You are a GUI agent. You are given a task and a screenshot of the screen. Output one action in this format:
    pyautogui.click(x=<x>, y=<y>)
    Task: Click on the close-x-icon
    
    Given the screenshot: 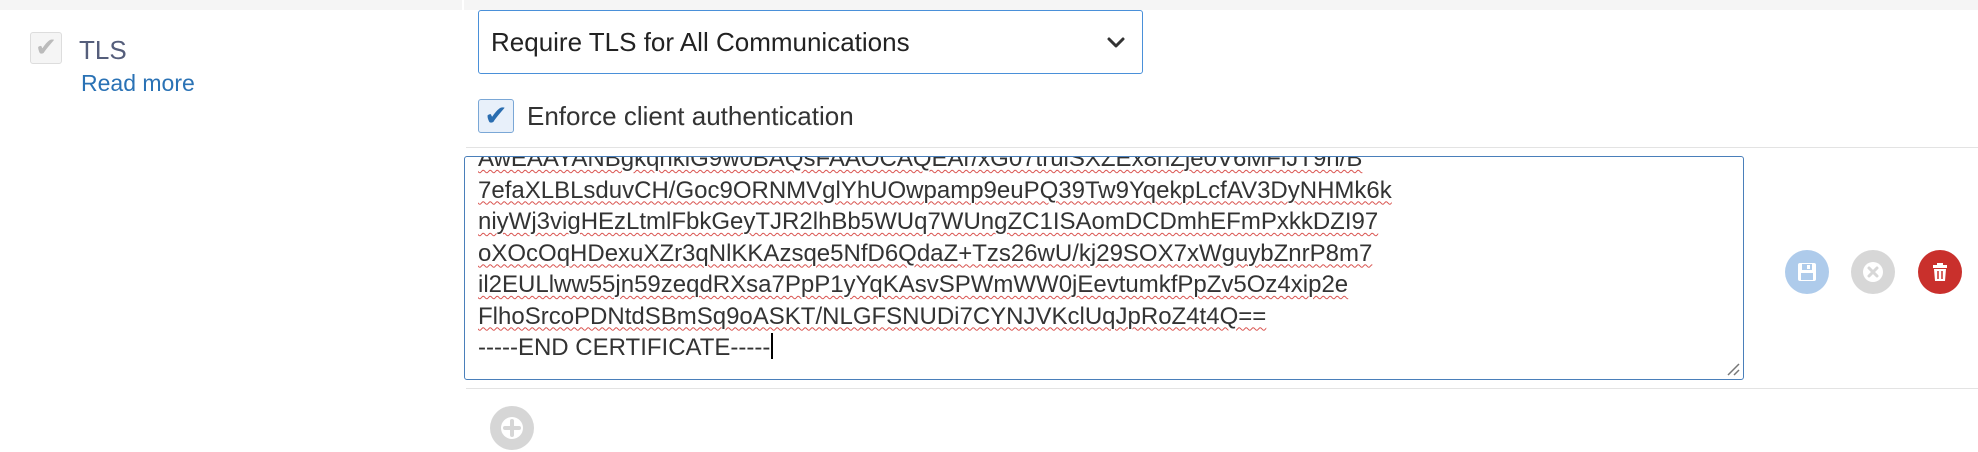 What is the action you would take?
    pyautogui.click(x=1873, y=272)
    